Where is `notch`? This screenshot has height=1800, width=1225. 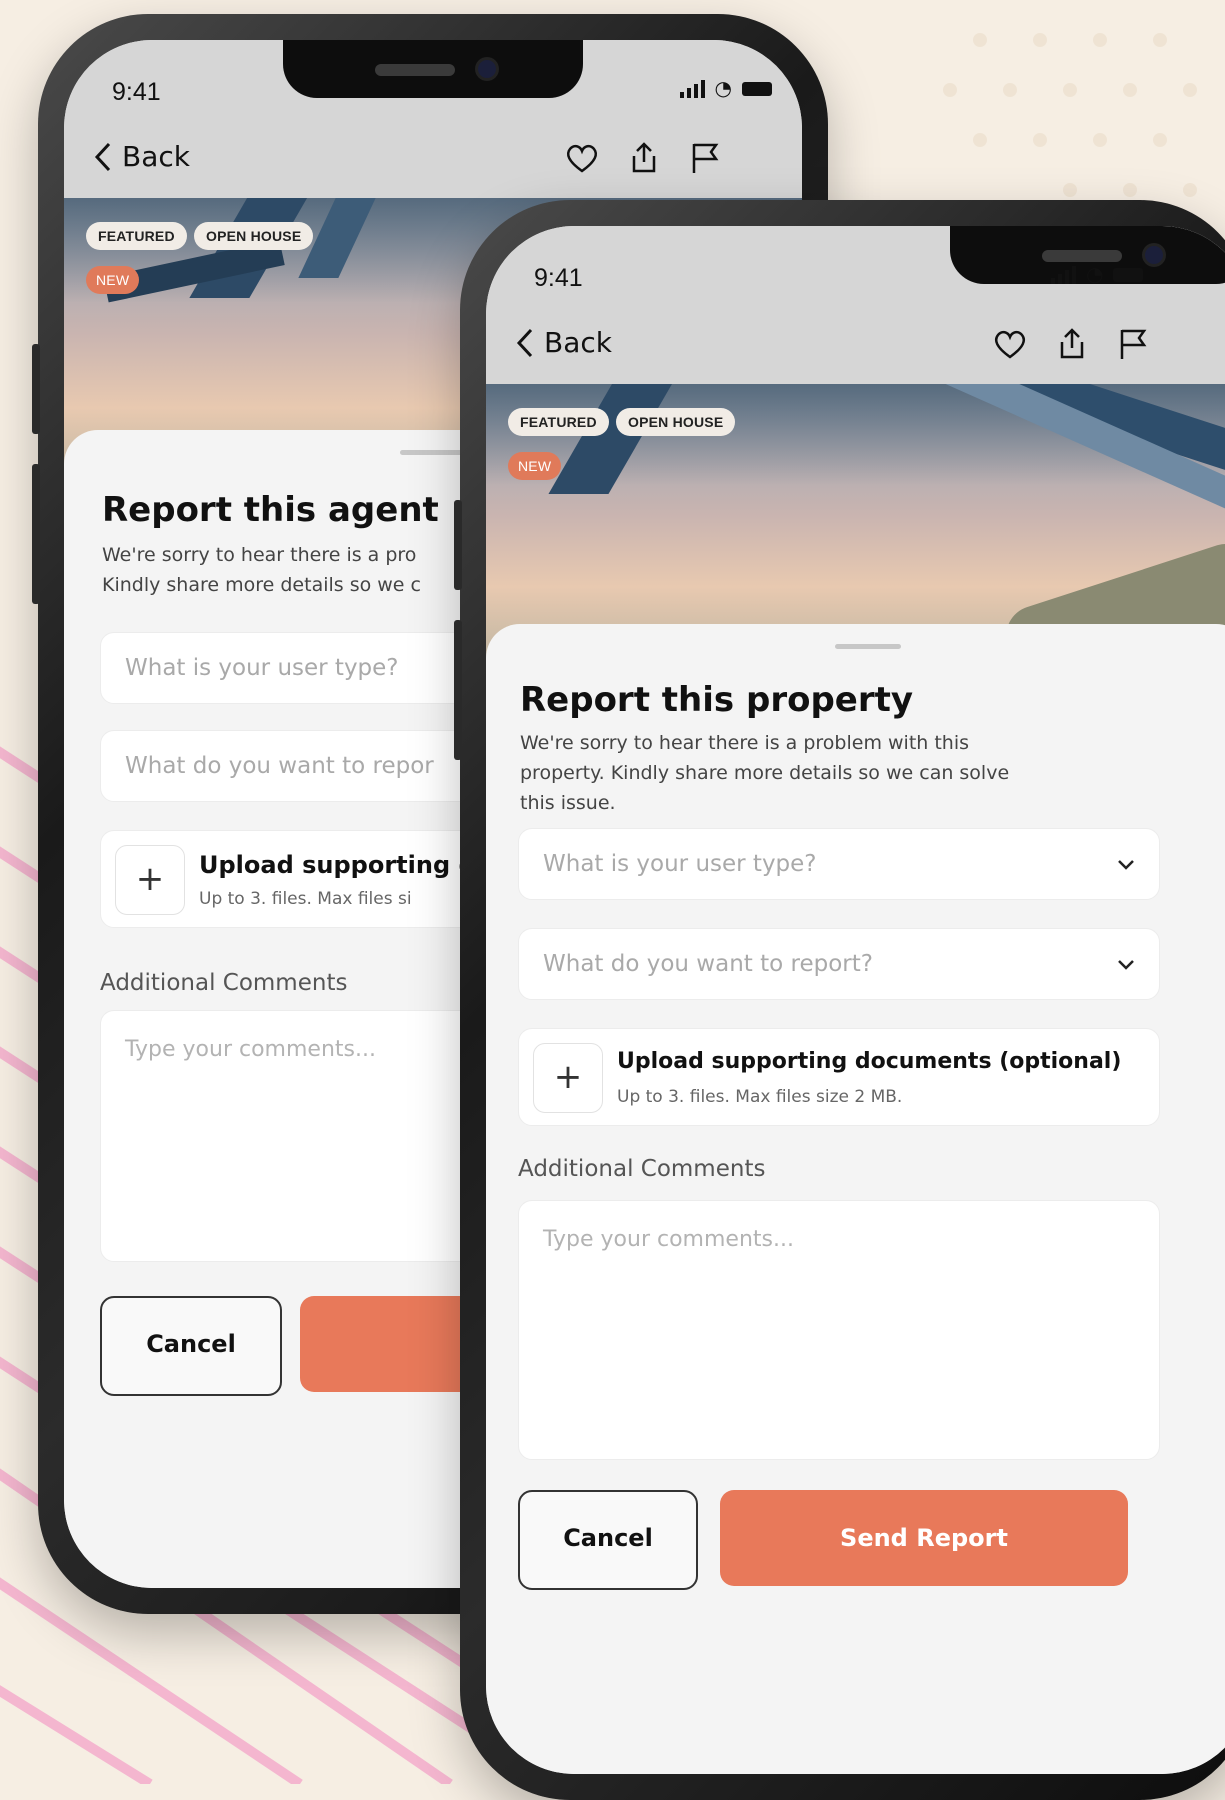 notch is located at coordinates (433, 69).